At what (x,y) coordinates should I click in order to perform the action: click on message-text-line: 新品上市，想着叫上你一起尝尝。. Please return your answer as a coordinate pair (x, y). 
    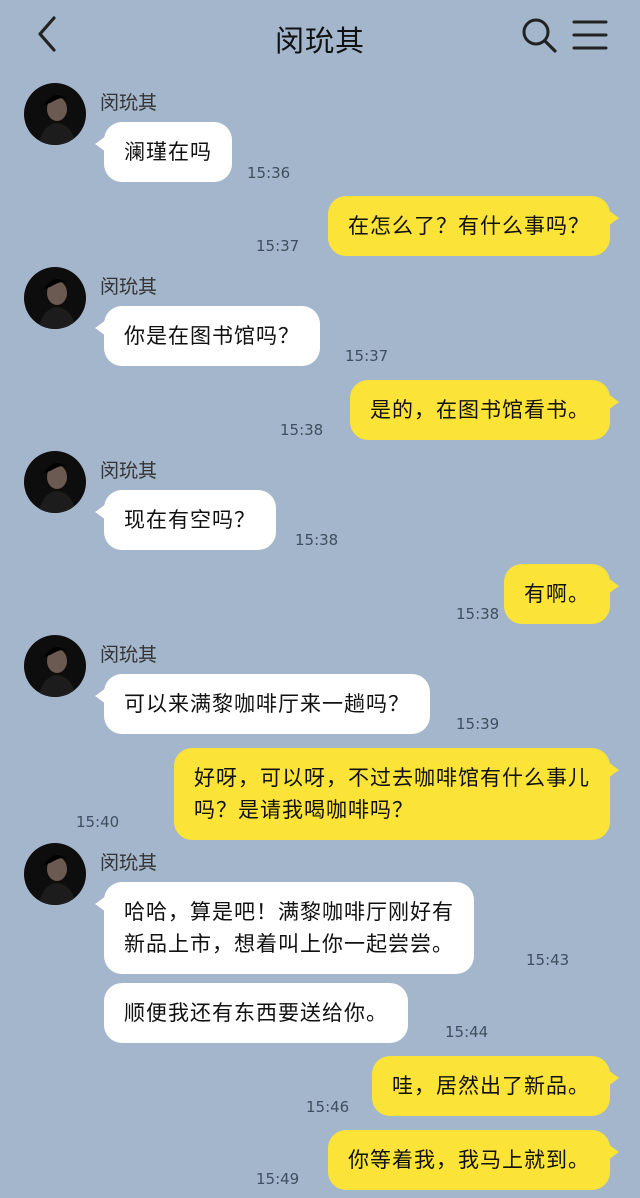
    Looking at the image, I should click on (289, 944).